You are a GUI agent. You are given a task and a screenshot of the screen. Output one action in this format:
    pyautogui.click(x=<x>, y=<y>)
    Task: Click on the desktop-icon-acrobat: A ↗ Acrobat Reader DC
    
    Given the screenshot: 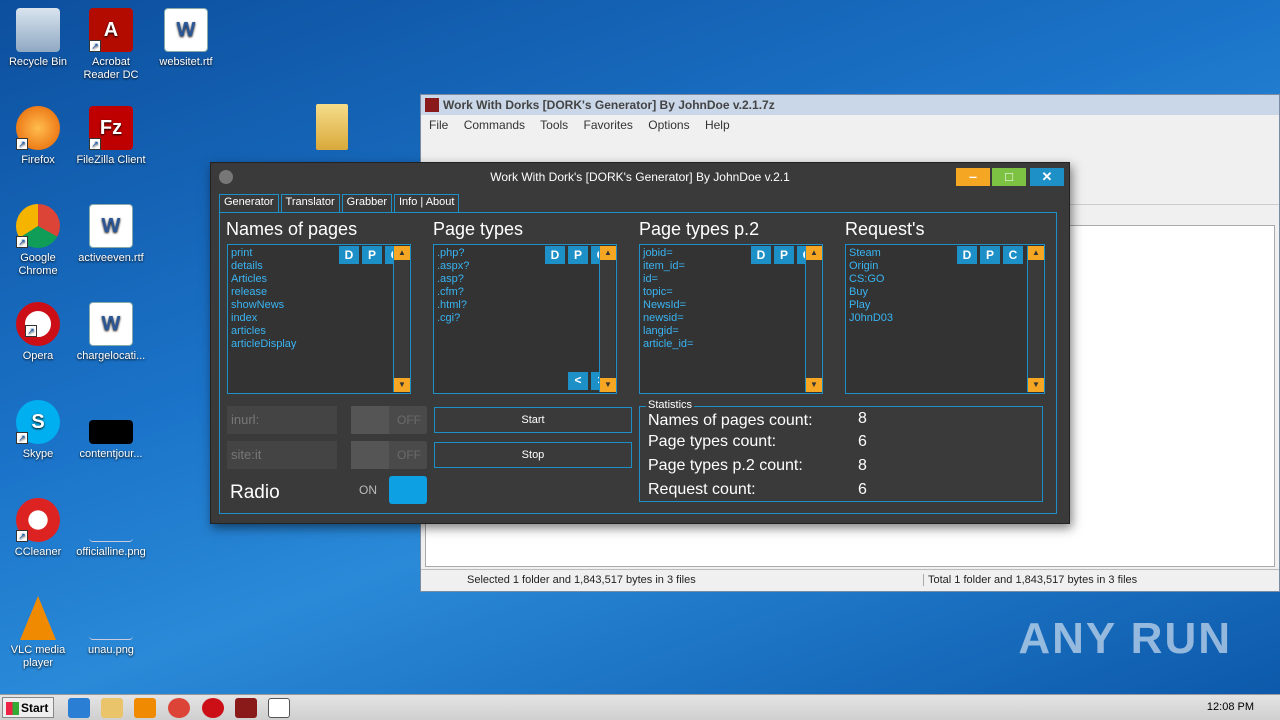 What is the action you would take?
    pyautogui.click(x=111, y=45)
    